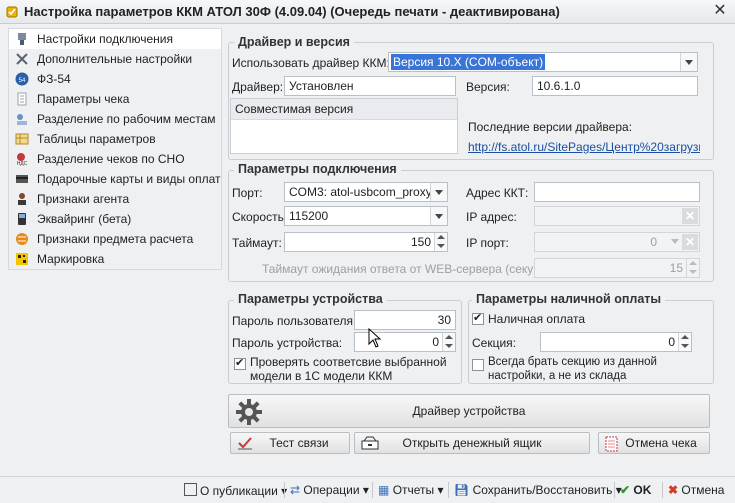  What do you see at coordinates (478, 318) in the screenshot?
I see `cash-payment-checkbox` at bounding box center [478, 318].